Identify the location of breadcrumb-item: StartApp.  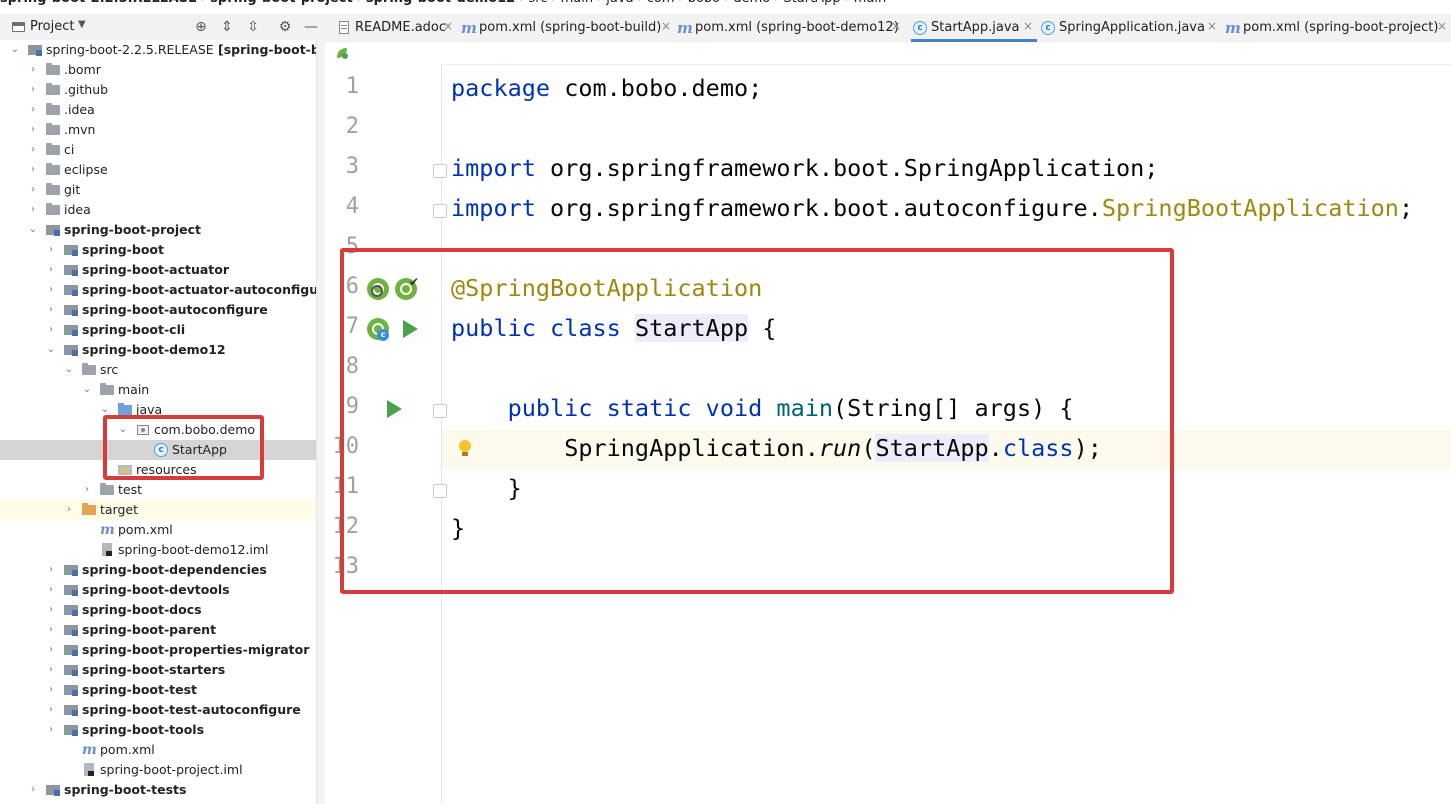
(811, 3).